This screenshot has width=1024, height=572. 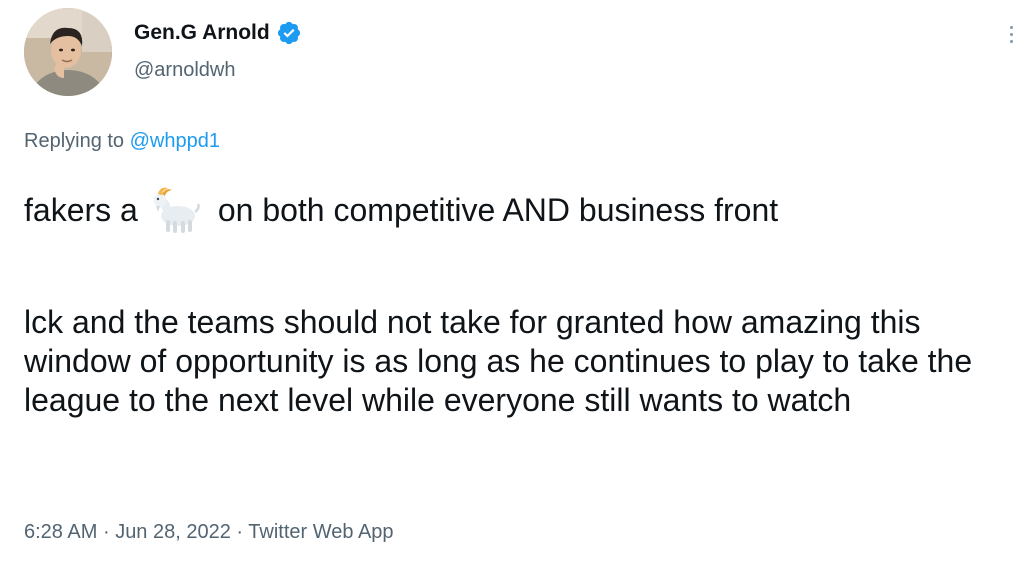 What do you see at coordinates (176, 210) in the screenshot?
I see `goat-emoji-icon` at bounding box center [176, 210].